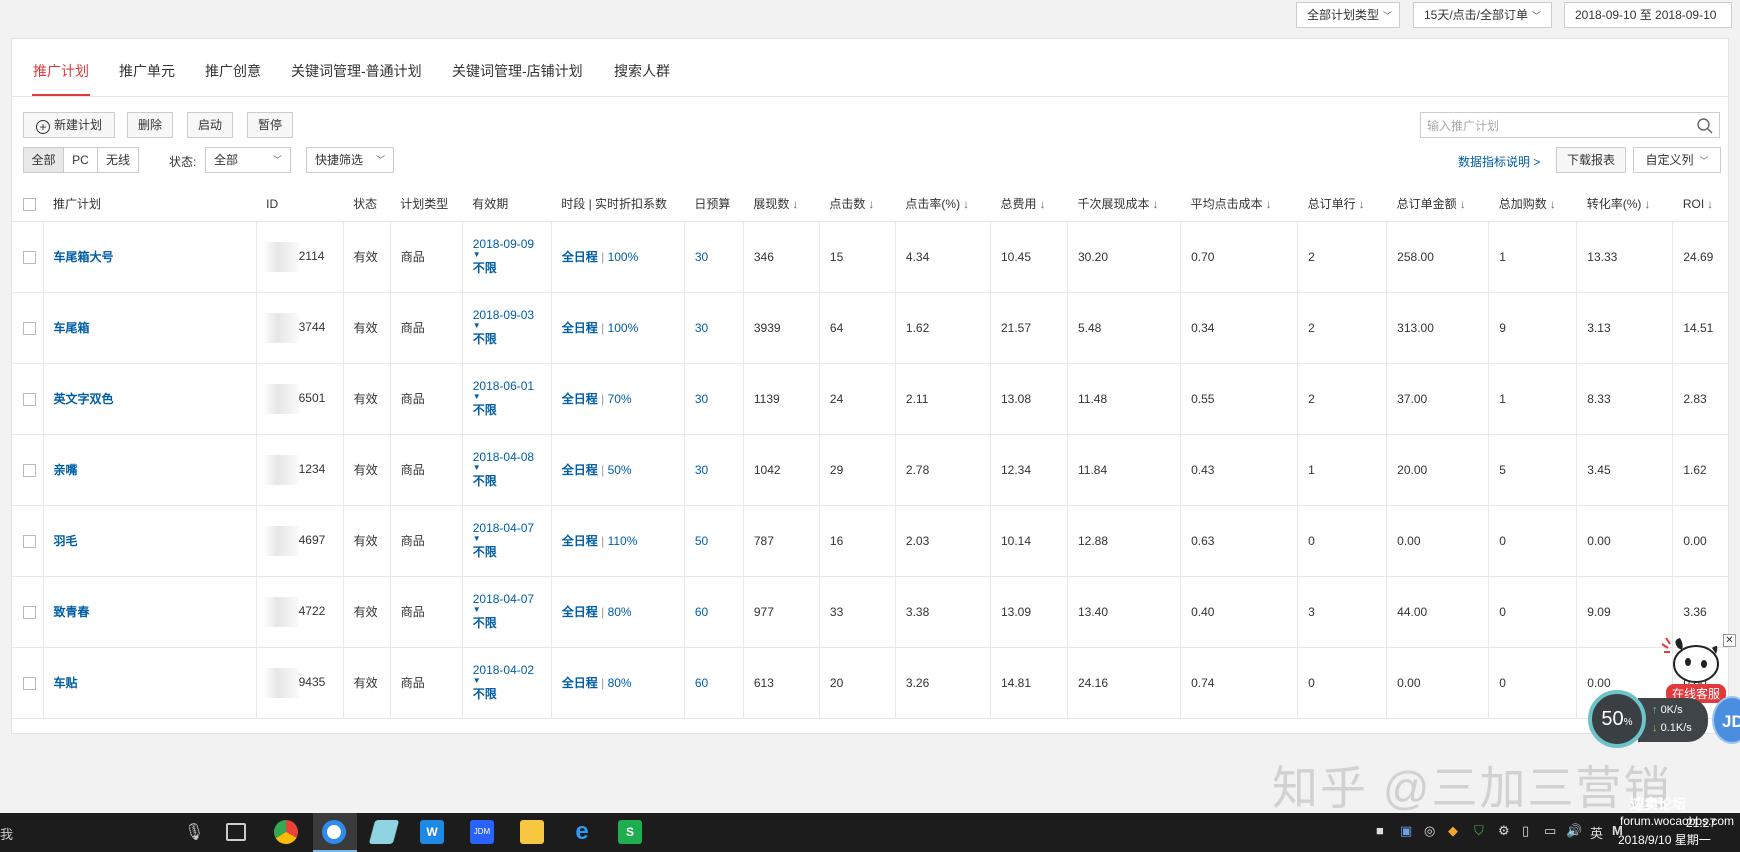 This screenshot has width=1740, height=852. Describe the element at coordinates (1700, 204) in the screenshot. I see `header-roi: ROI ↓` at that location.